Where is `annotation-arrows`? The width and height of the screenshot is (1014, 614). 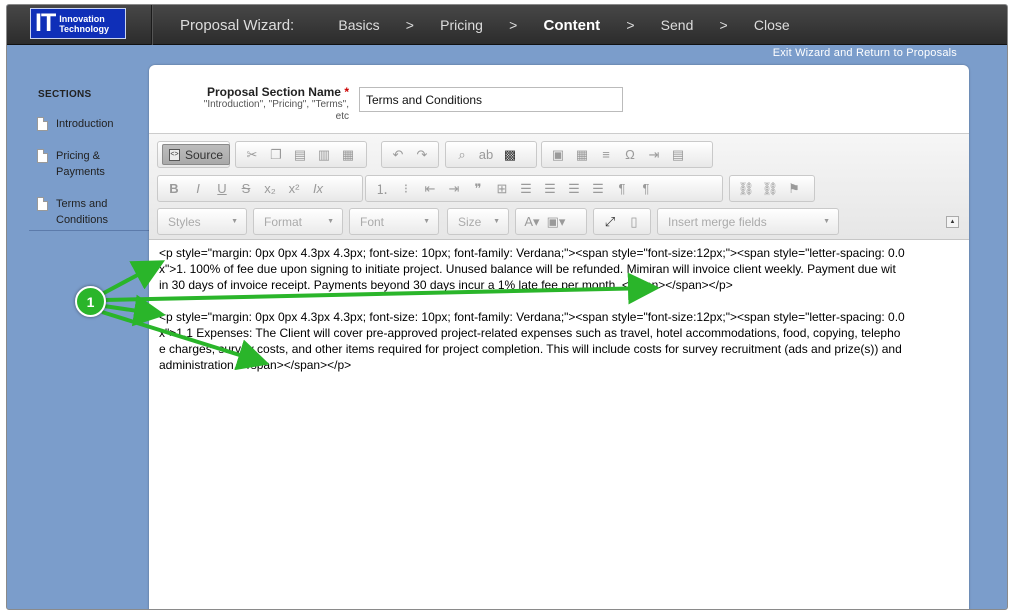
annotation-arrows is located at coordinates (380, 315).